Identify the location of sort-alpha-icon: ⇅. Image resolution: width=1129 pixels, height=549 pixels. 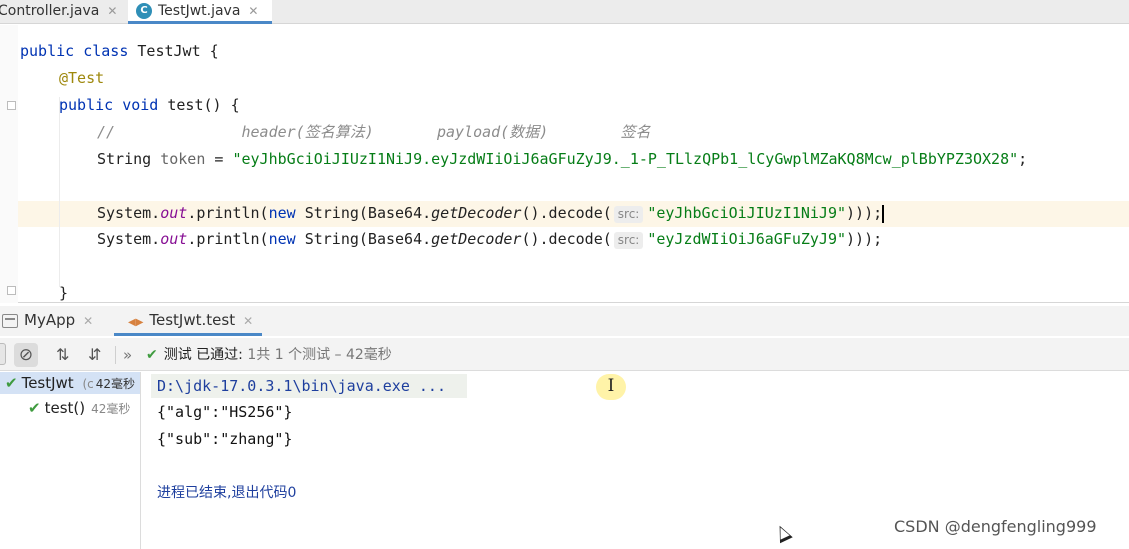
(62, 355).